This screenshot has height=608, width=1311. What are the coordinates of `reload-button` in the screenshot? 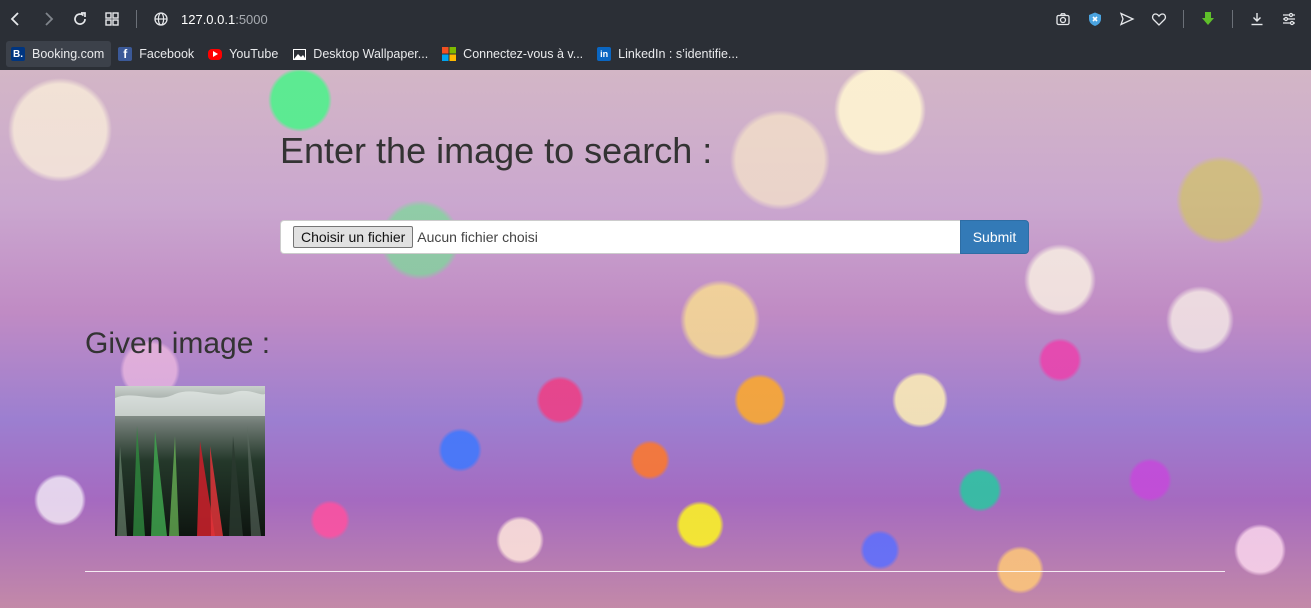 It's located at (80, 19).